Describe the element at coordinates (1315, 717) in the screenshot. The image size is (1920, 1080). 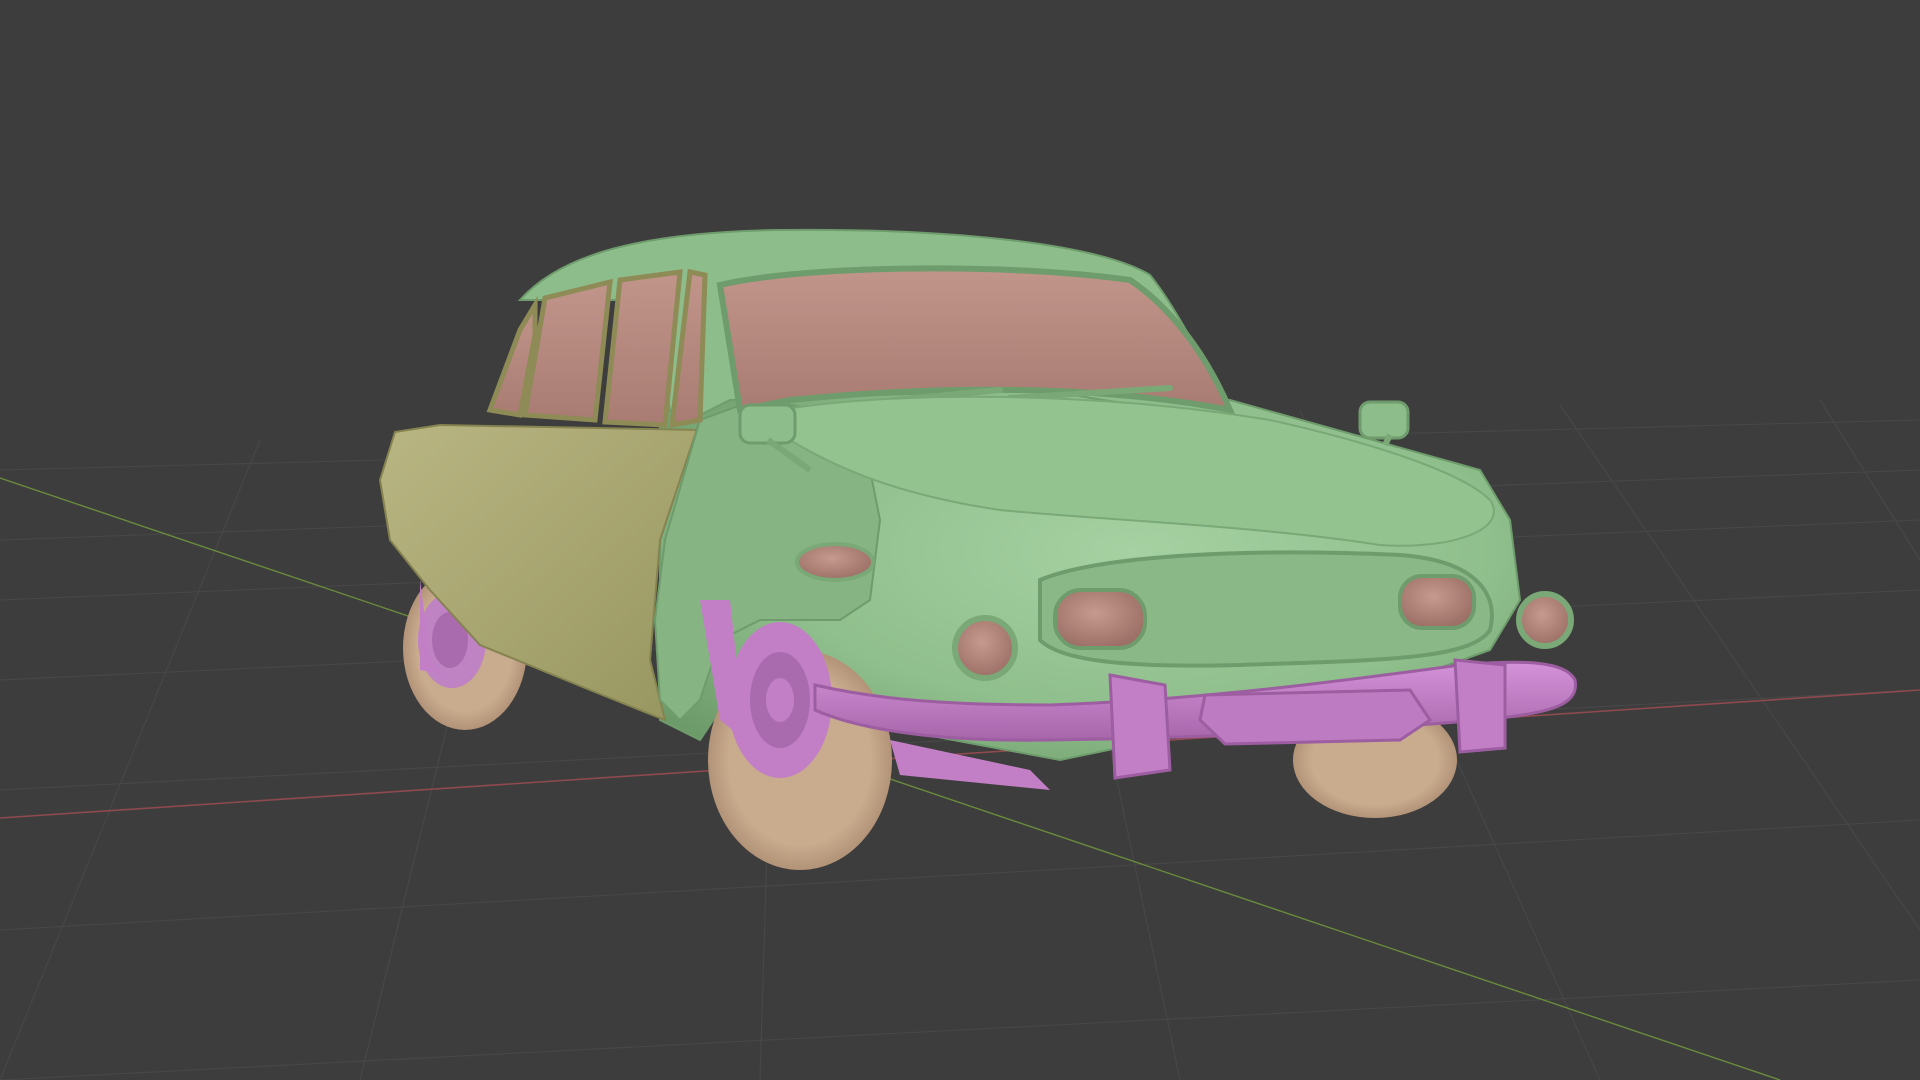
I see `license-plate-mount` at that location.